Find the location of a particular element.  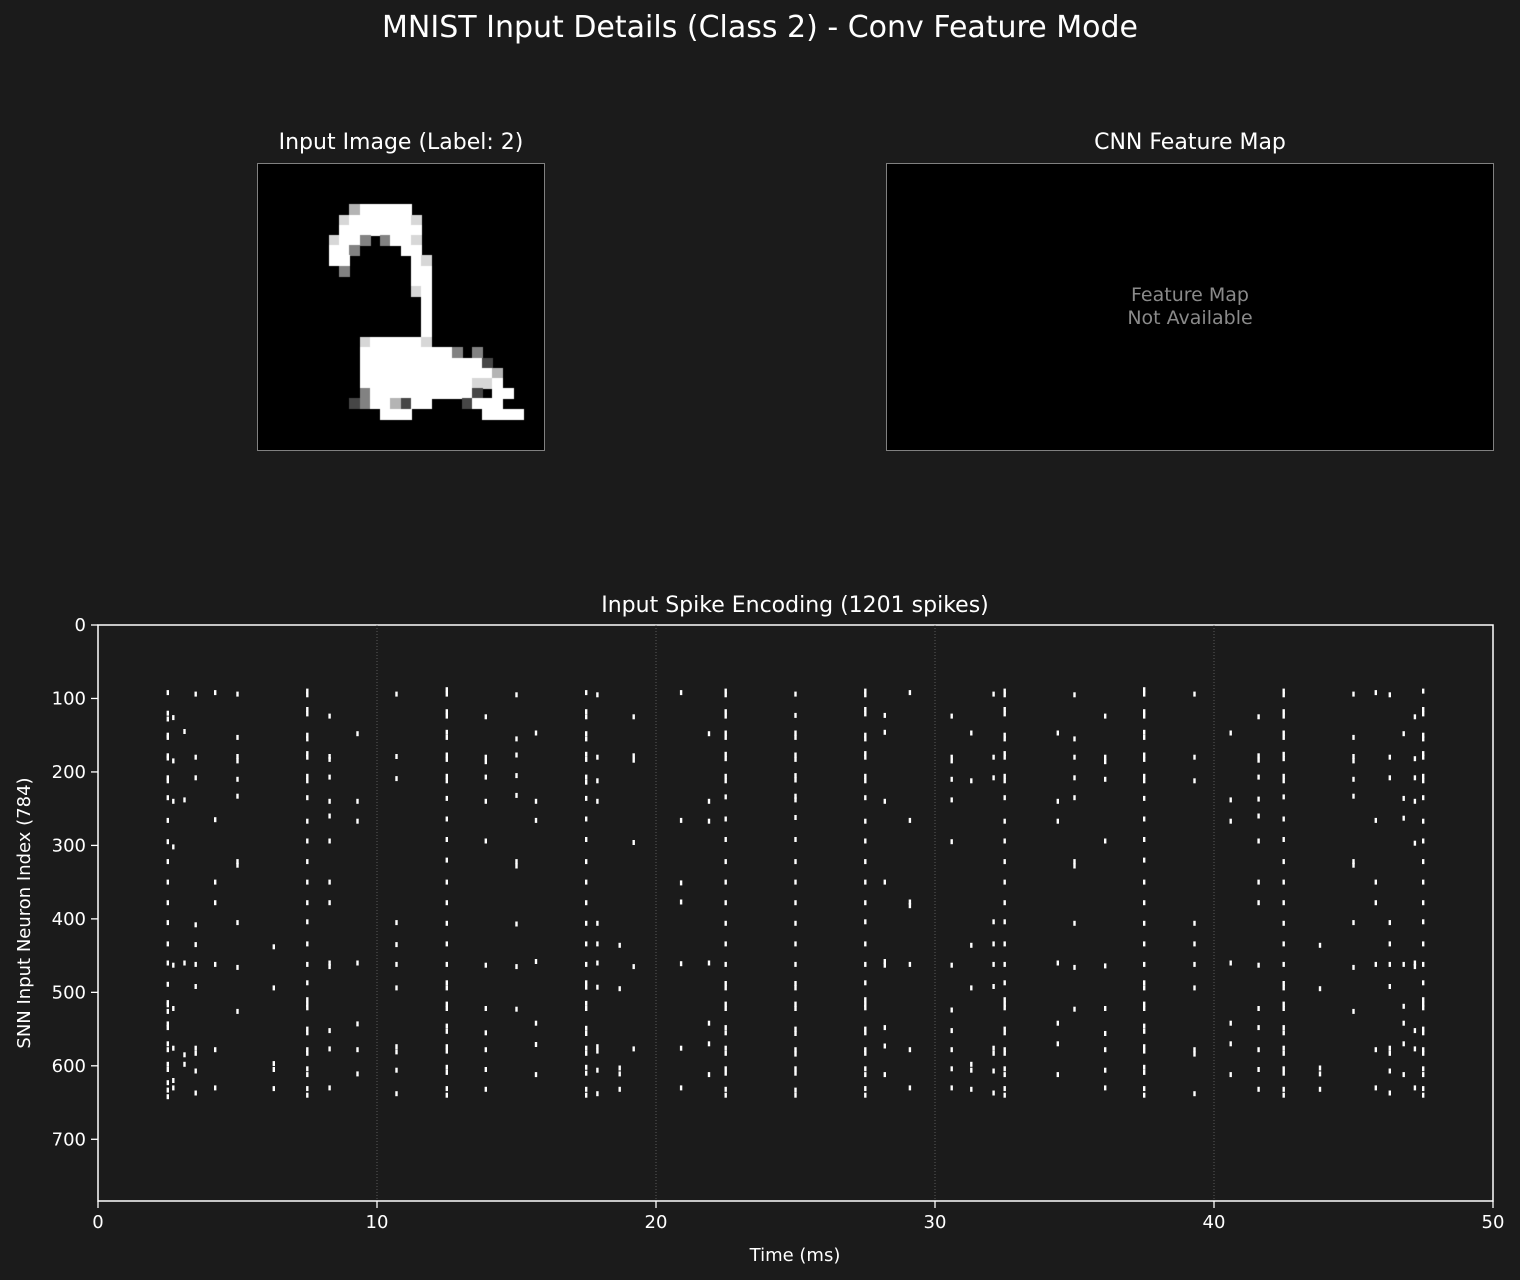

feature-map-panel: Feature Map Not Available is located at coordinates (1190, 307).